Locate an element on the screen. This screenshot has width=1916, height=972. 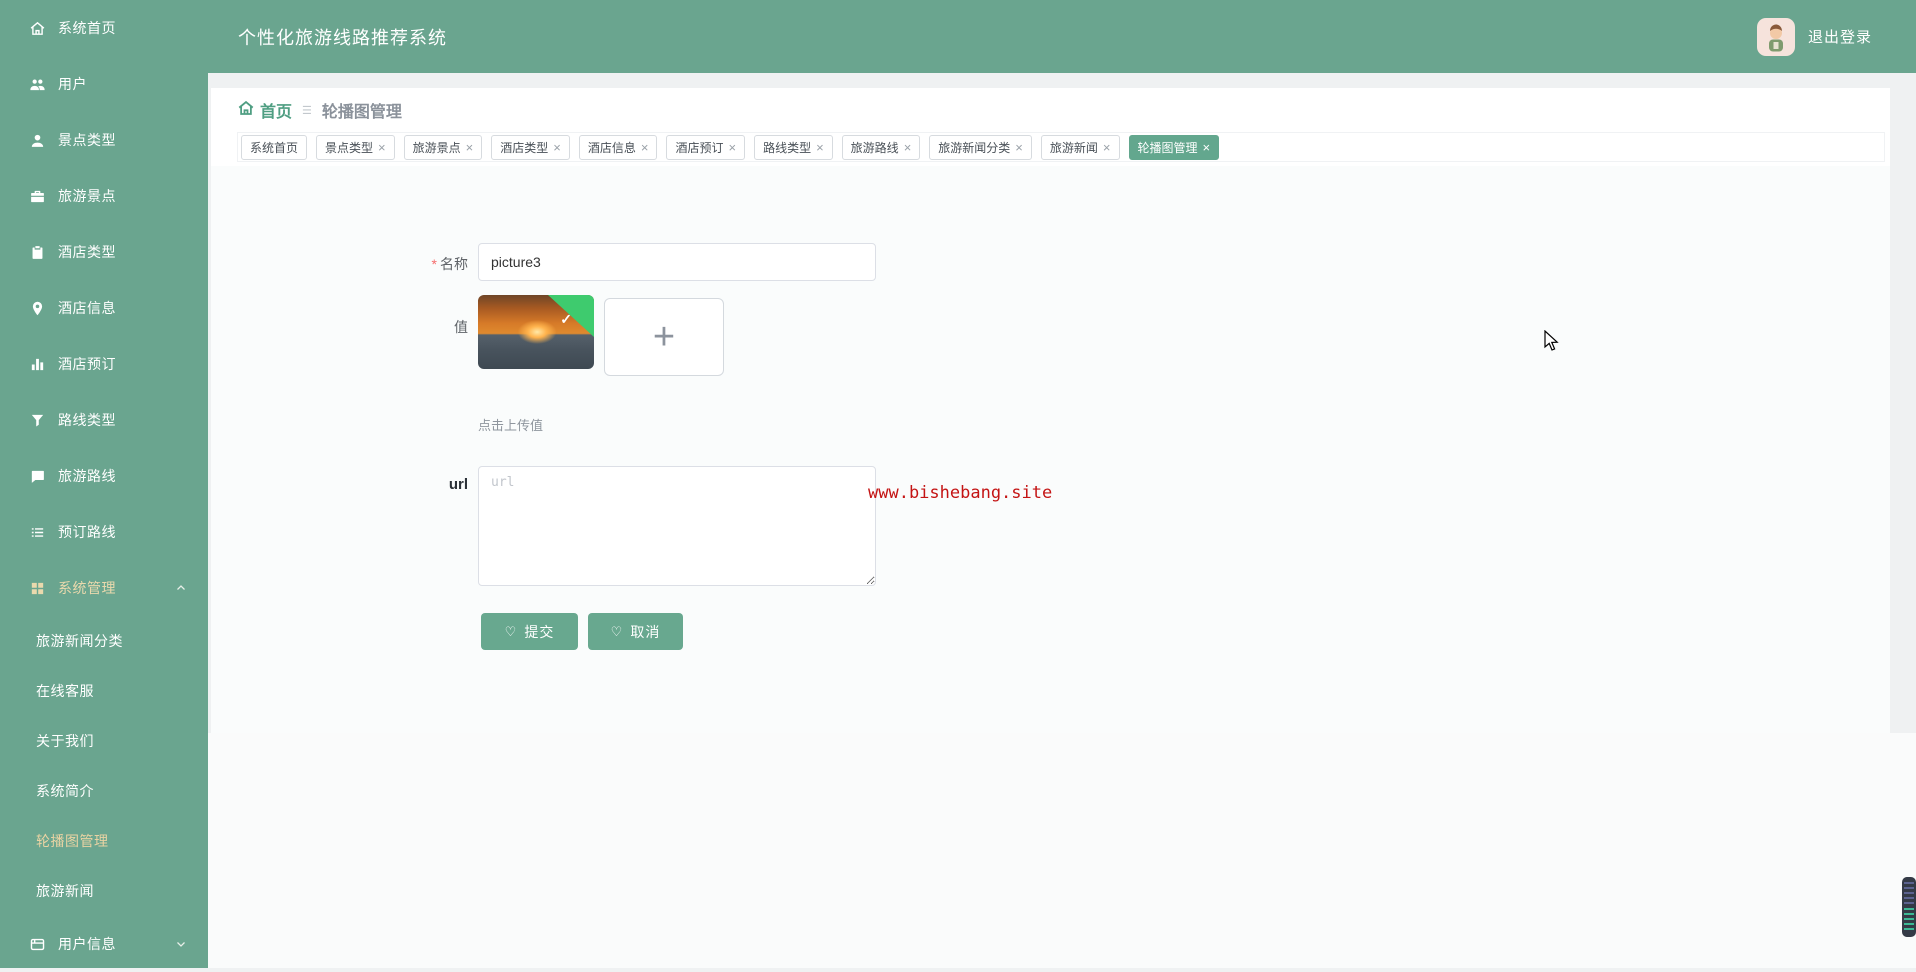
sidebar-subitem-carousel-management: 轮播图管理 is located at coordinates (104, 841).